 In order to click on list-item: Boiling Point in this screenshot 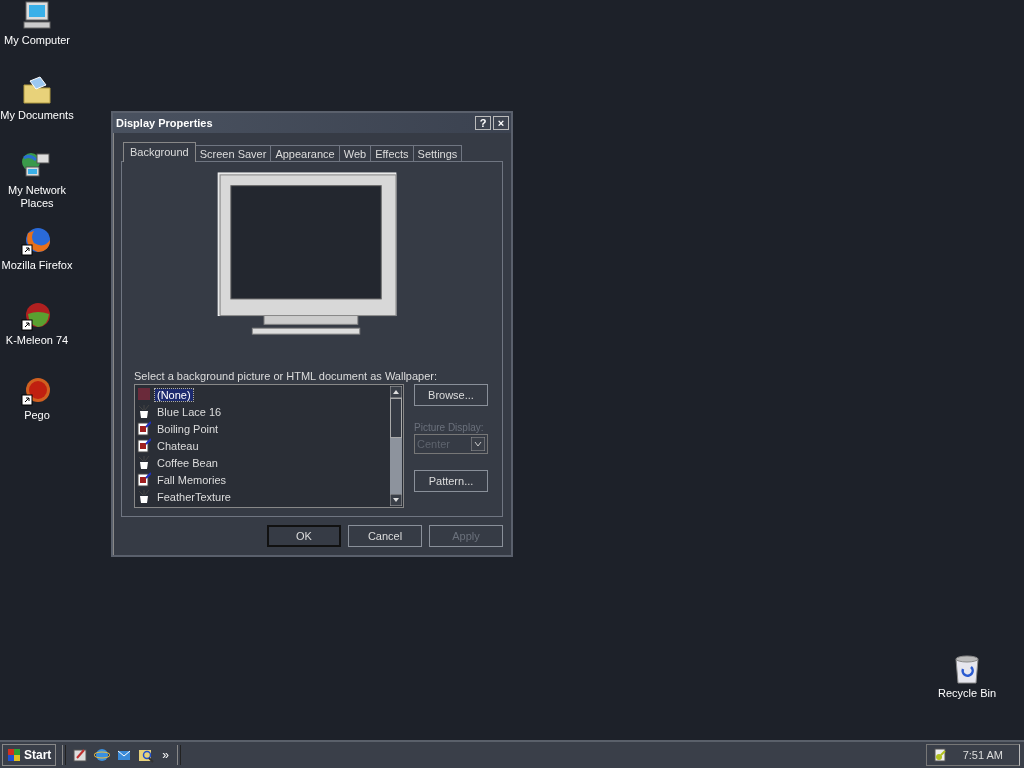, I will do `click(188, 428)`.